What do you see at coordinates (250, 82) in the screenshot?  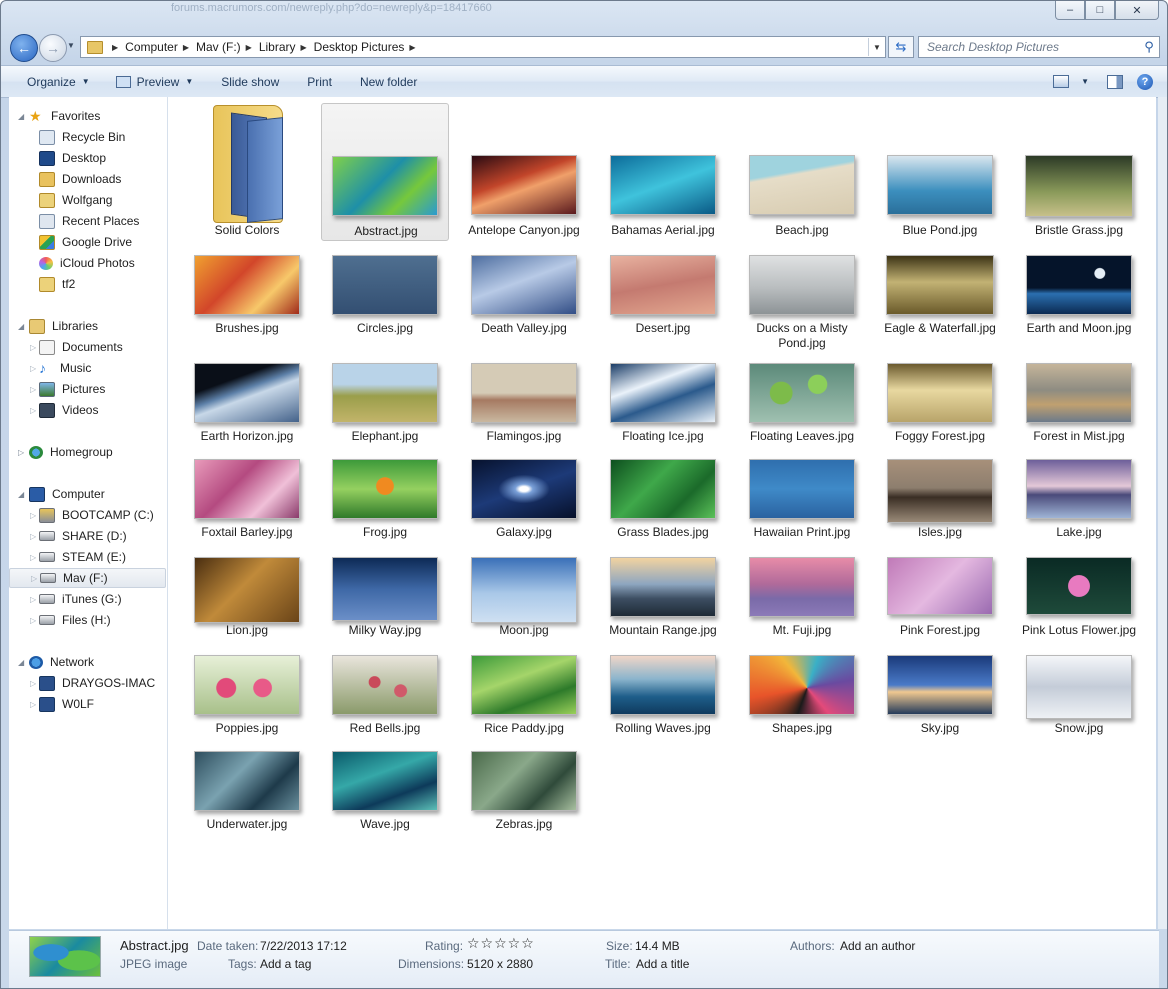 I see `slide-show-button: Slide show` at bounding box center [250, 82].